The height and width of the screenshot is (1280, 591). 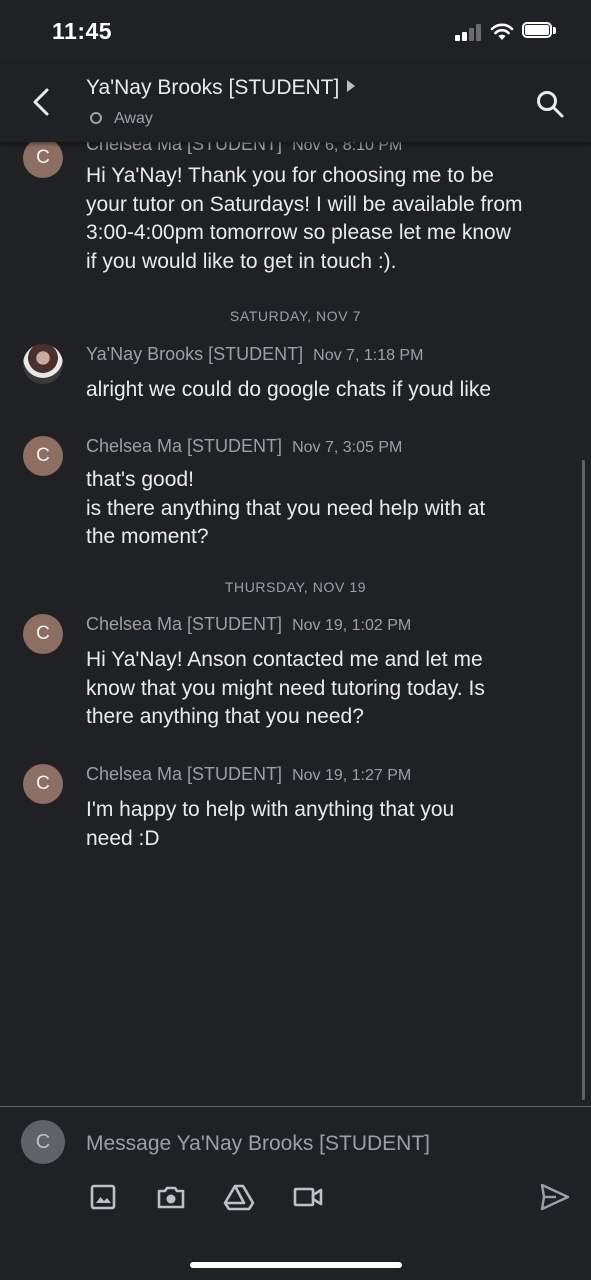 What do you see at coordinates (171, 1197) in the screenshot?
I see `camera-icon` at bounding box center [171, 1197].